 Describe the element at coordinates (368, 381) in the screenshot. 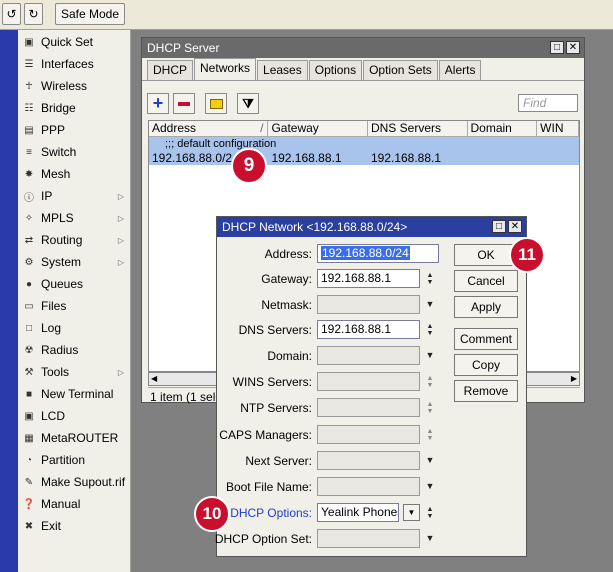

I see `wins-field` at that location.